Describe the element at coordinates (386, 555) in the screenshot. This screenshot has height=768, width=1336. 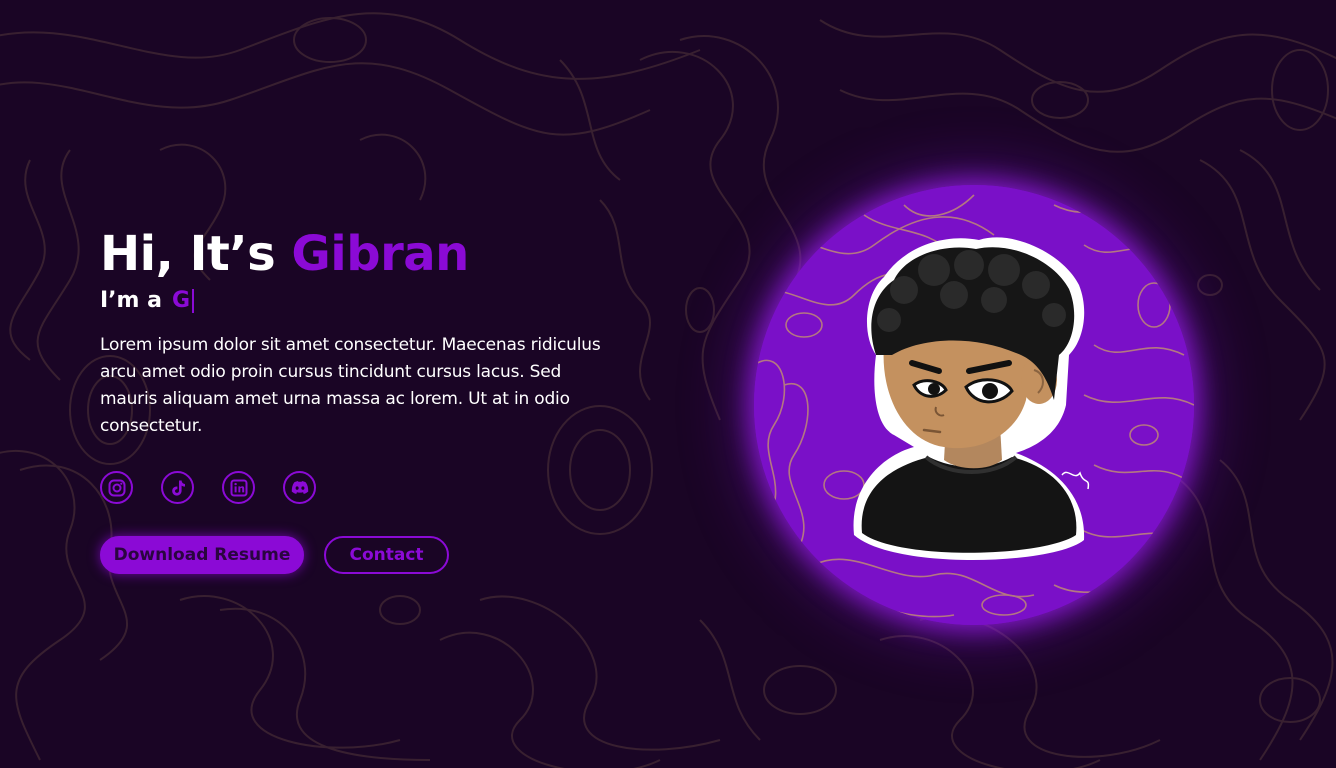
I see `contact-button: Contact` at that location.